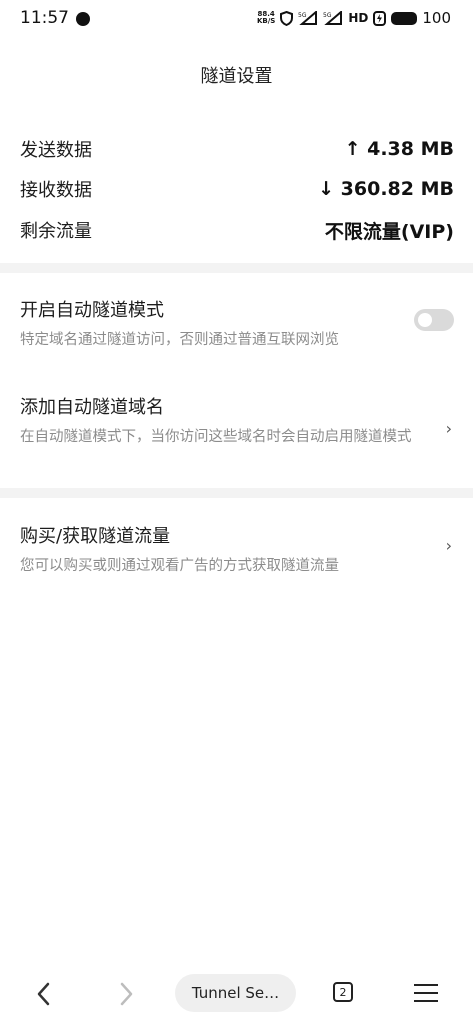  I want to click on tab-count-button: 2, so click(343, 992).